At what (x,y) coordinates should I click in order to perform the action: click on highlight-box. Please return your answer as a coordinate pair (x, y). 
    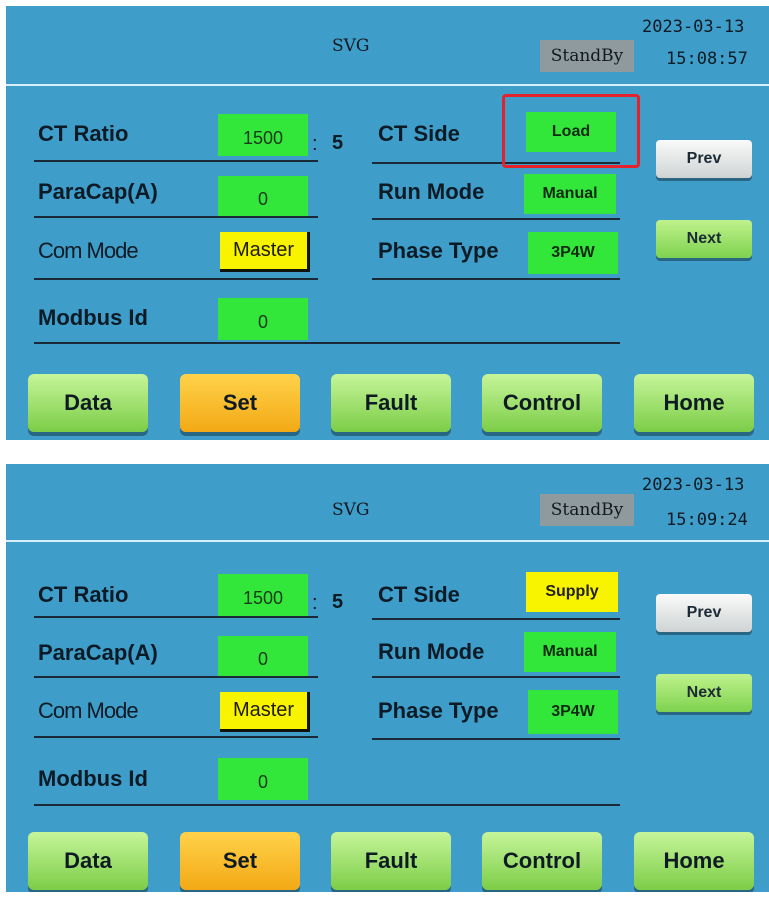
    Looking at the image, I should click on (571, 131).